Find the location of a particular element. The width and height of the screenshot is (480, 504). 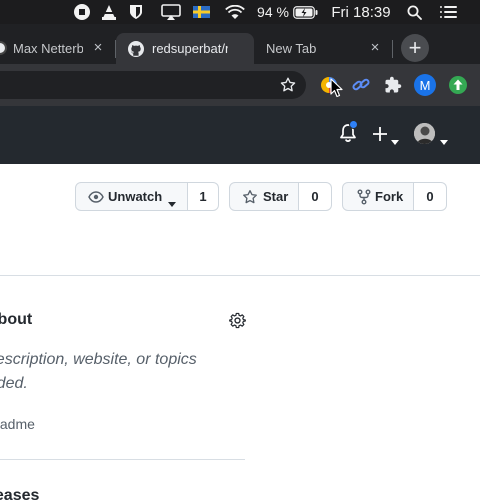

browser-toolbar: M is located at coordinates (240, 85).